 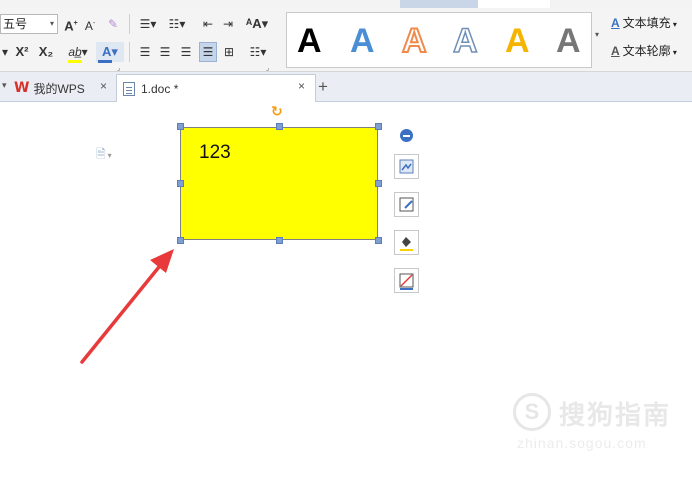 What do you see at coordinates (615, 415) in the screenshot?
I see `watermark-name: 搜狗指南` at bounding box center [615, 415].